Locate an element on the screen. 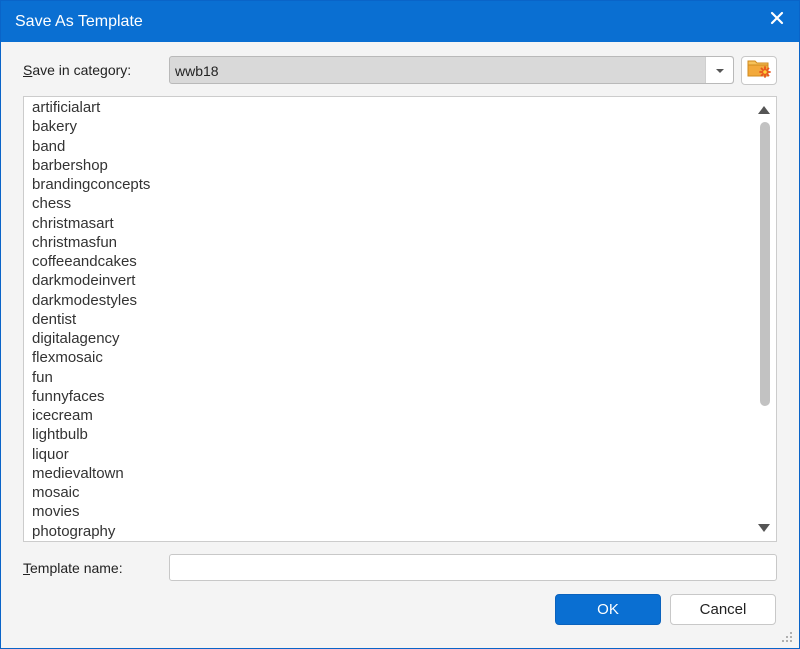 This screenshot has width=800, height=649. list-item: band is located at coordinates (388, 146).